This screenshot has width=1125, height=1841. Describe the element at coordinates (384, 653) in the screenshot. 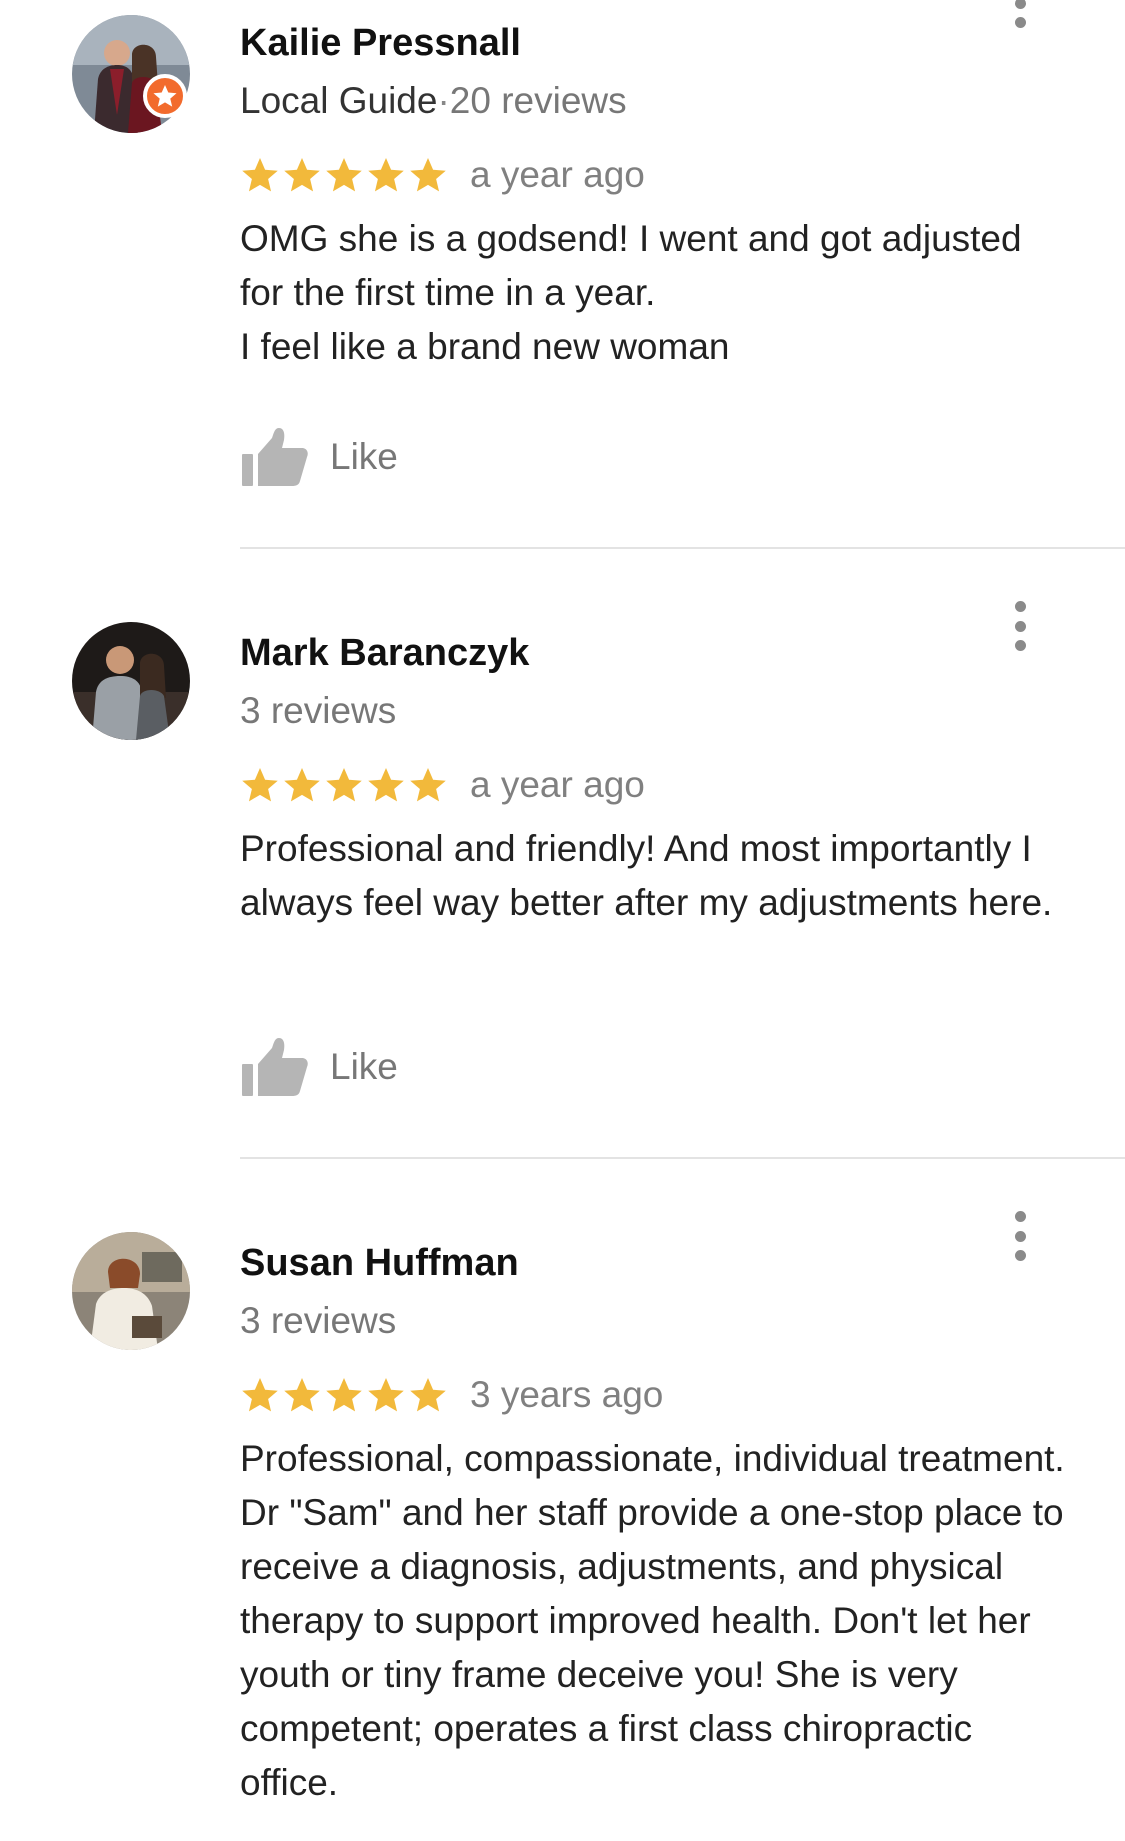

I see `reviewer-name: Mark Baranczyk` at that location.